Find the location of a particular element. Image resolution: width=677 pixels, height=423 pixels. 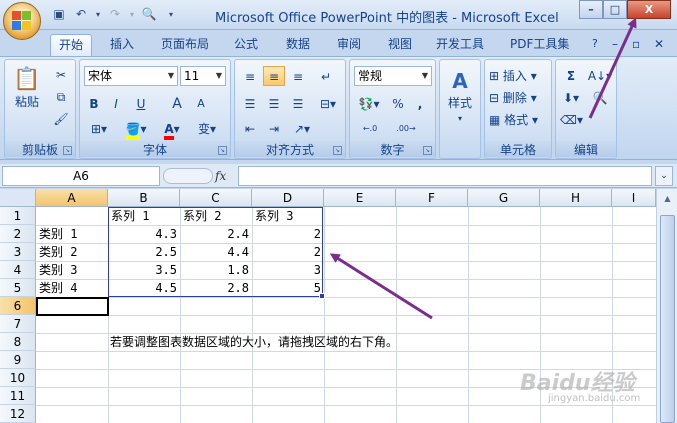

cell-D1: 系列 3 is located at coordinates (288, 216).